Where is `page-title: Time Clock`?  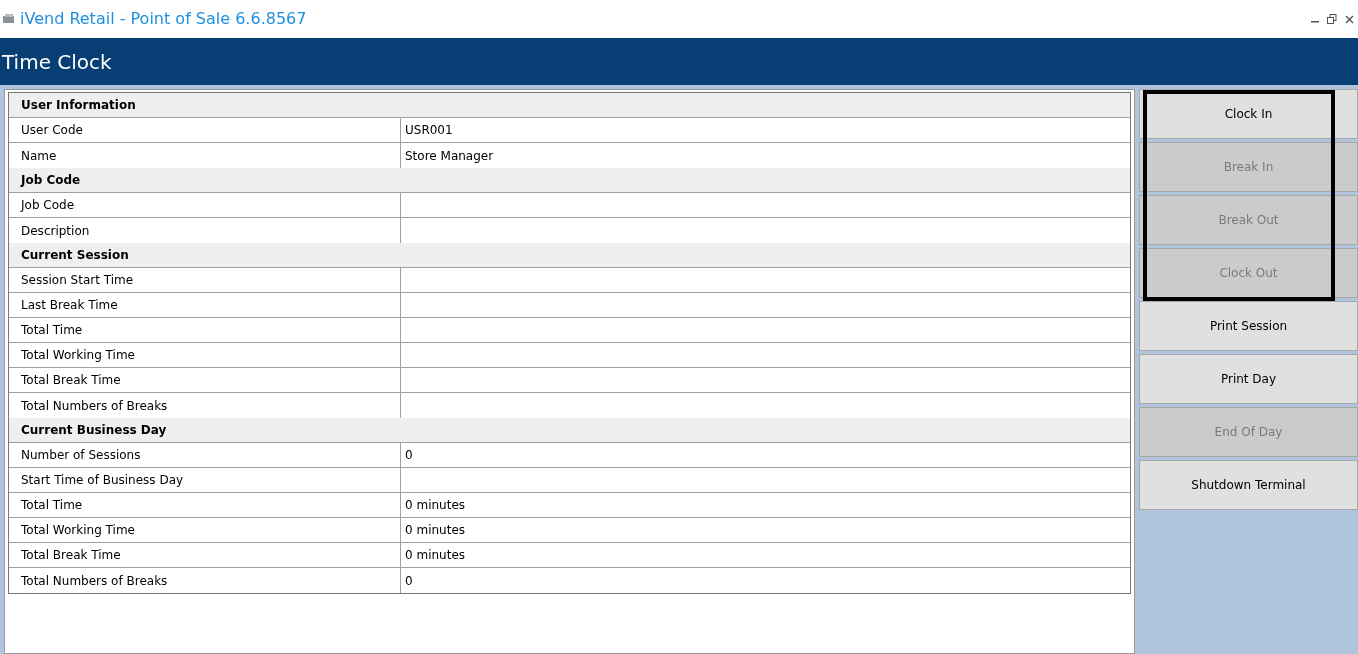
page-title: Time Clock is located at coordinates (57, 62).